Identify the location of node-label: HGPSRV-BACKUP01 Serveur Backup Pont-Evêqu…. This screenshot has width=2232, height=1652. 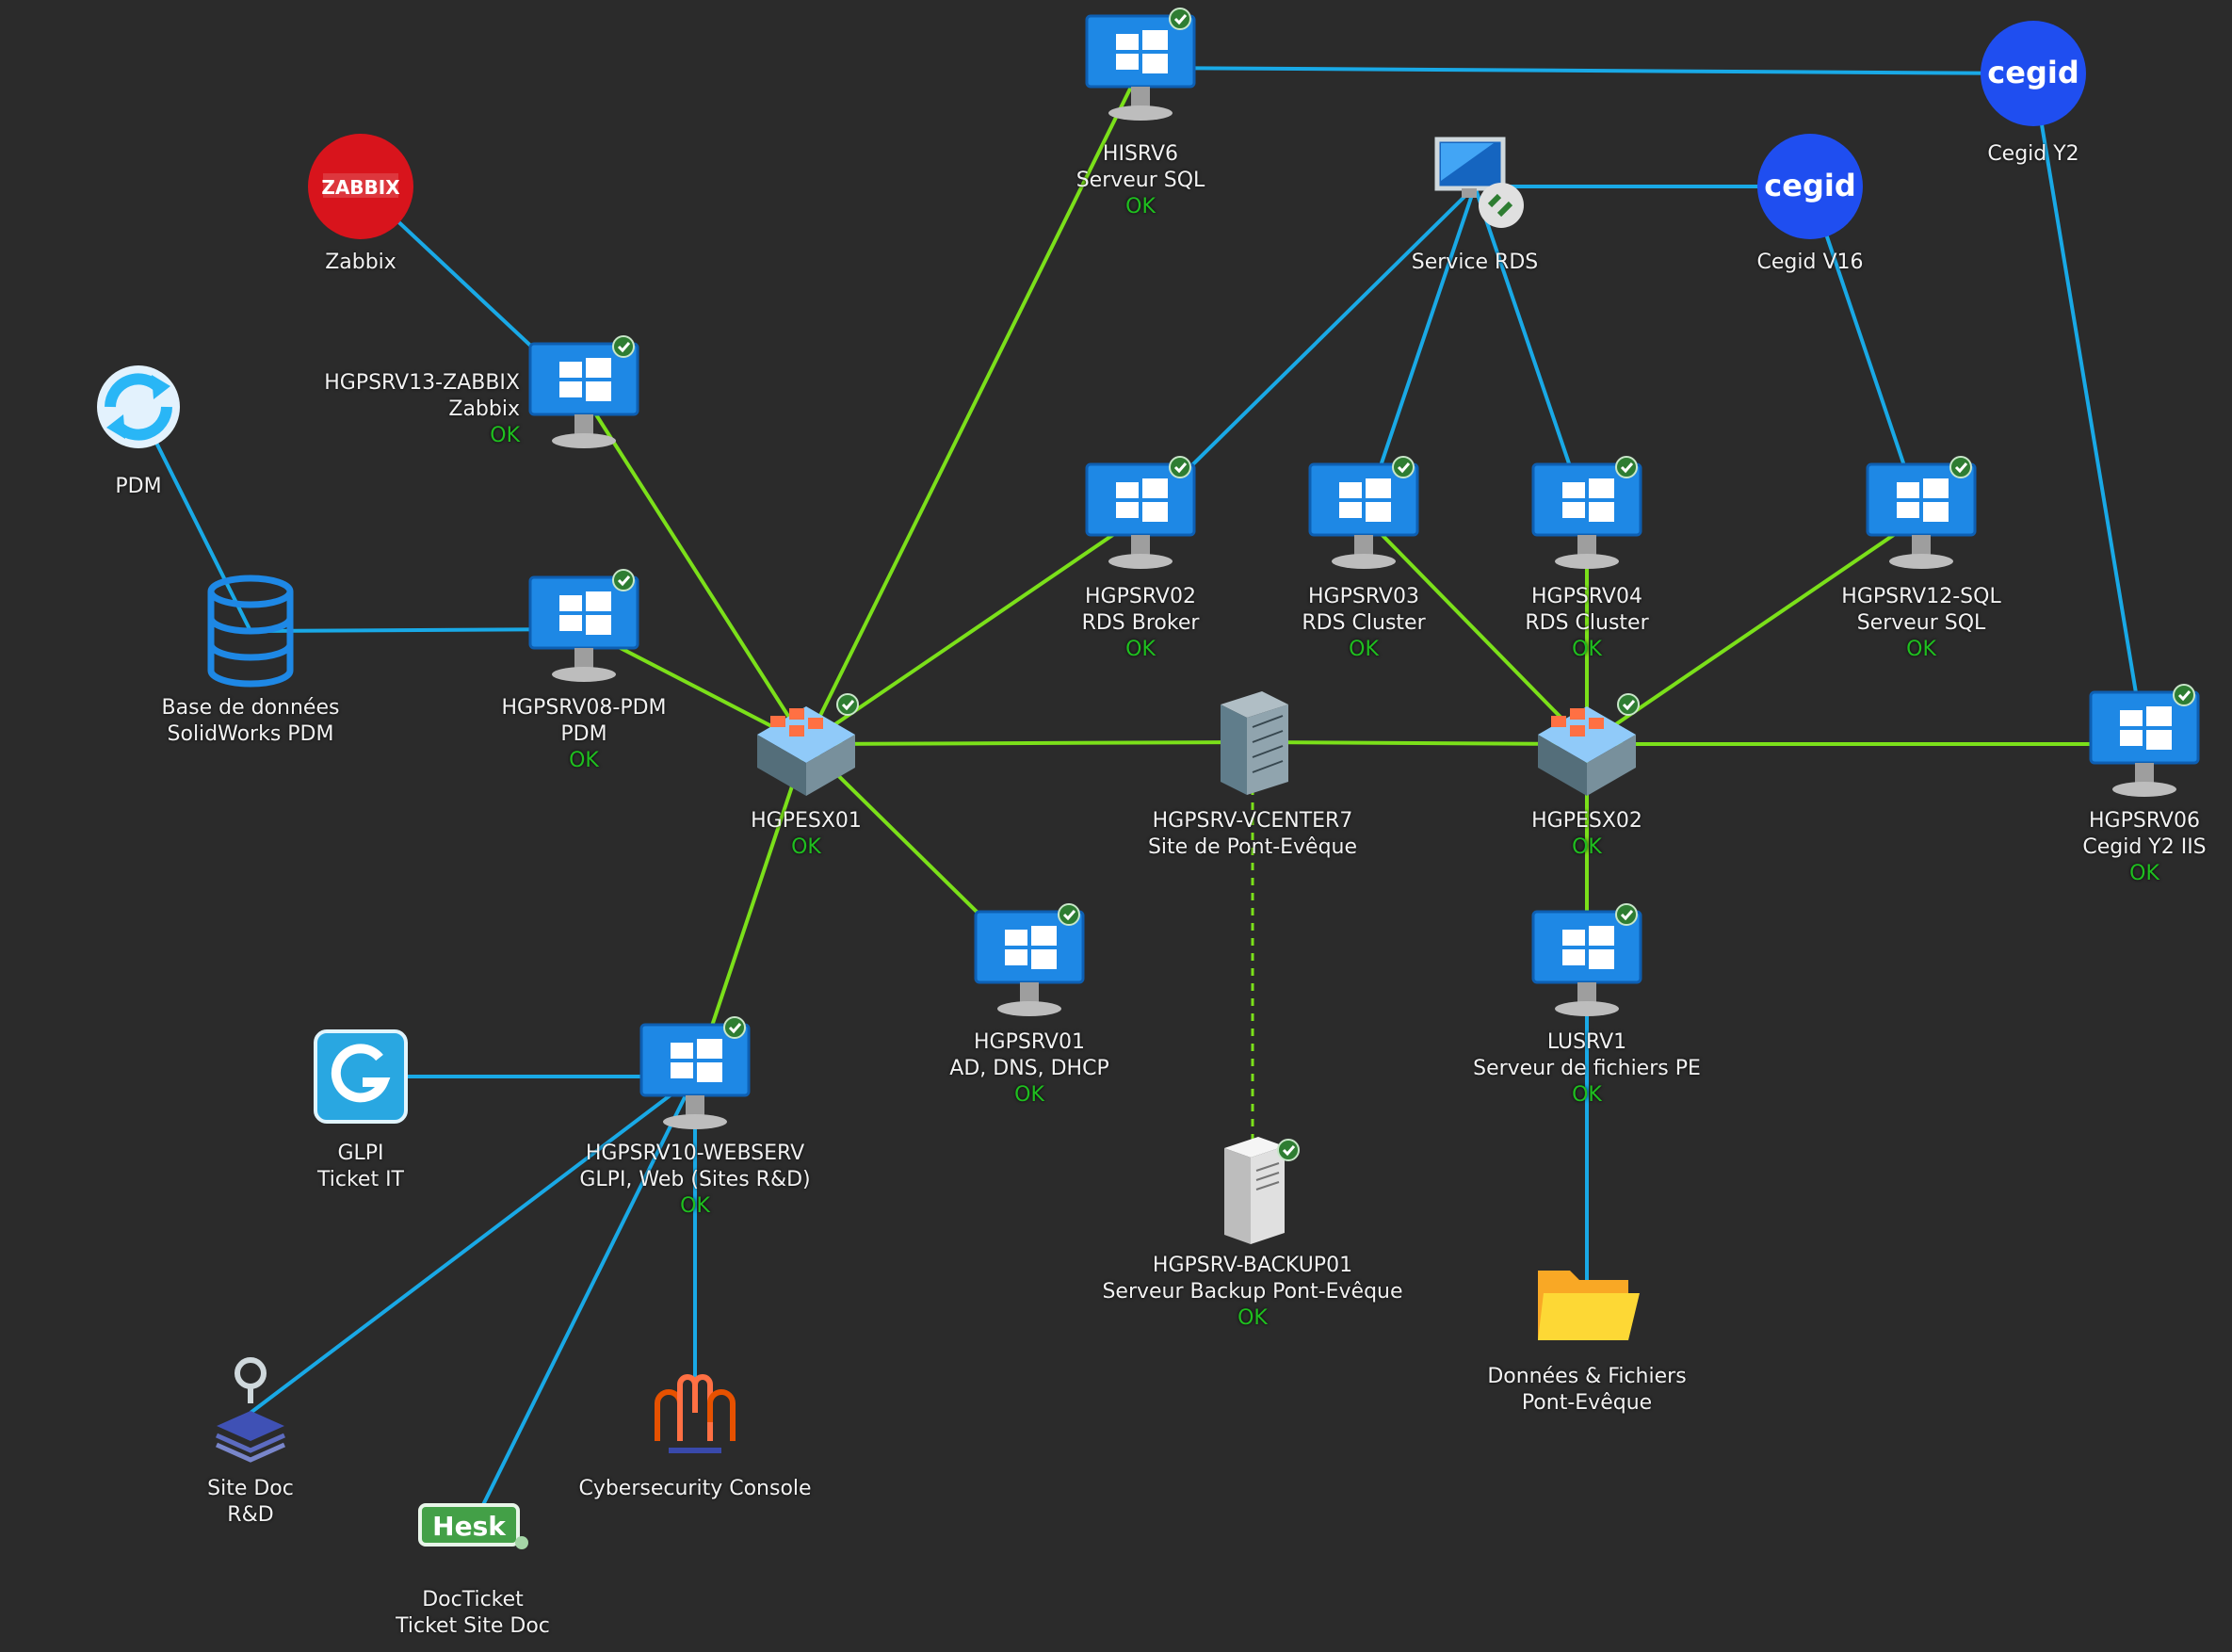
(1252, 1292).